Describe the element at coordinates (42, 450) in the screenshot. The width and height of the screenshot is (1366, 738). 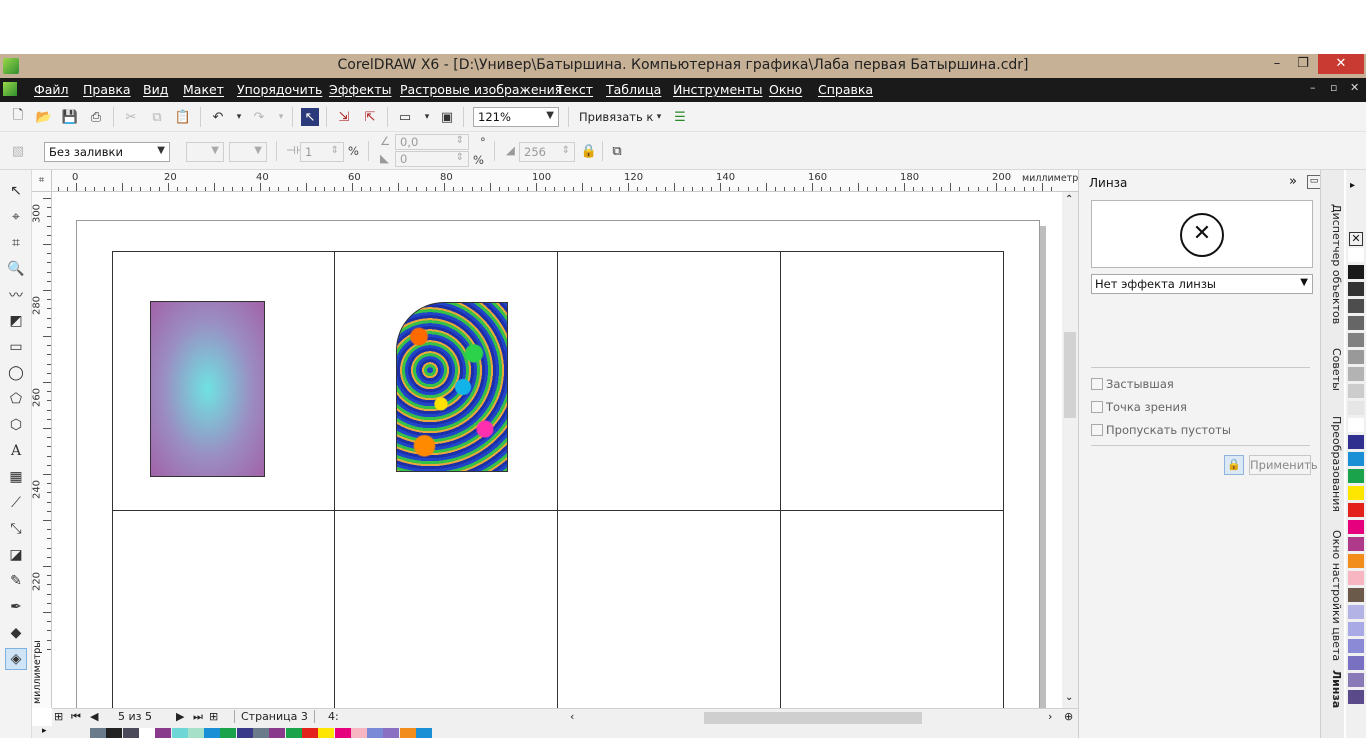
I see `vertical-ruler: миллиметры 300 280 260 240 220` at that location.